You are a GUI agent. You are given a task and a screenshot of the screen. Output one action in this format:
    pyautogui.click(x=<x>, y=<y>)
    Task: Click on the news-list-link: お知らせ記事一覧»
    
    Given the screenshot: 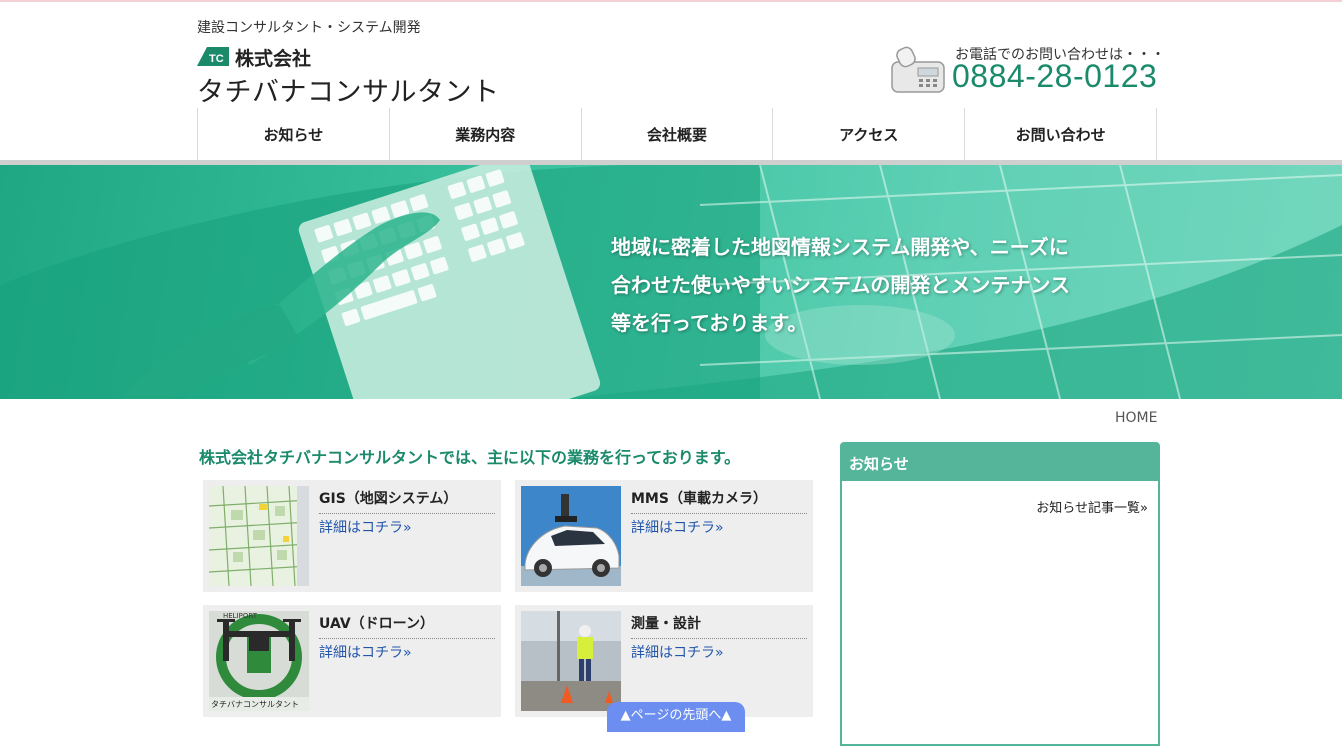 What is the action you would take?
    pyautogui.click(x=1092, y=506)
    